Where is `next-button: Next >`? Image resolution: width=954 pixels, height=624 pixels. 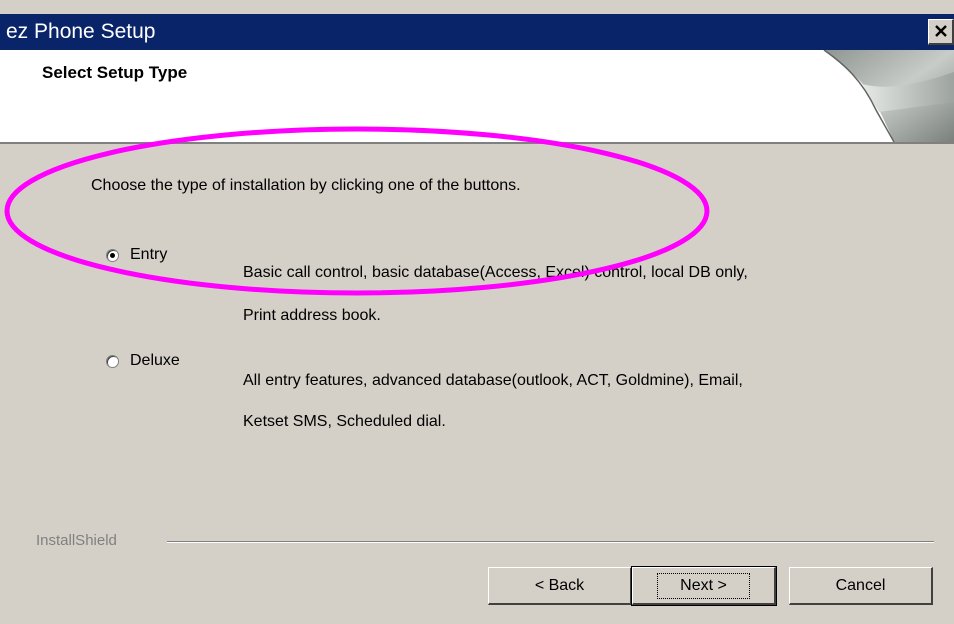 next-button: Next > is located at coordinates (704, 586).